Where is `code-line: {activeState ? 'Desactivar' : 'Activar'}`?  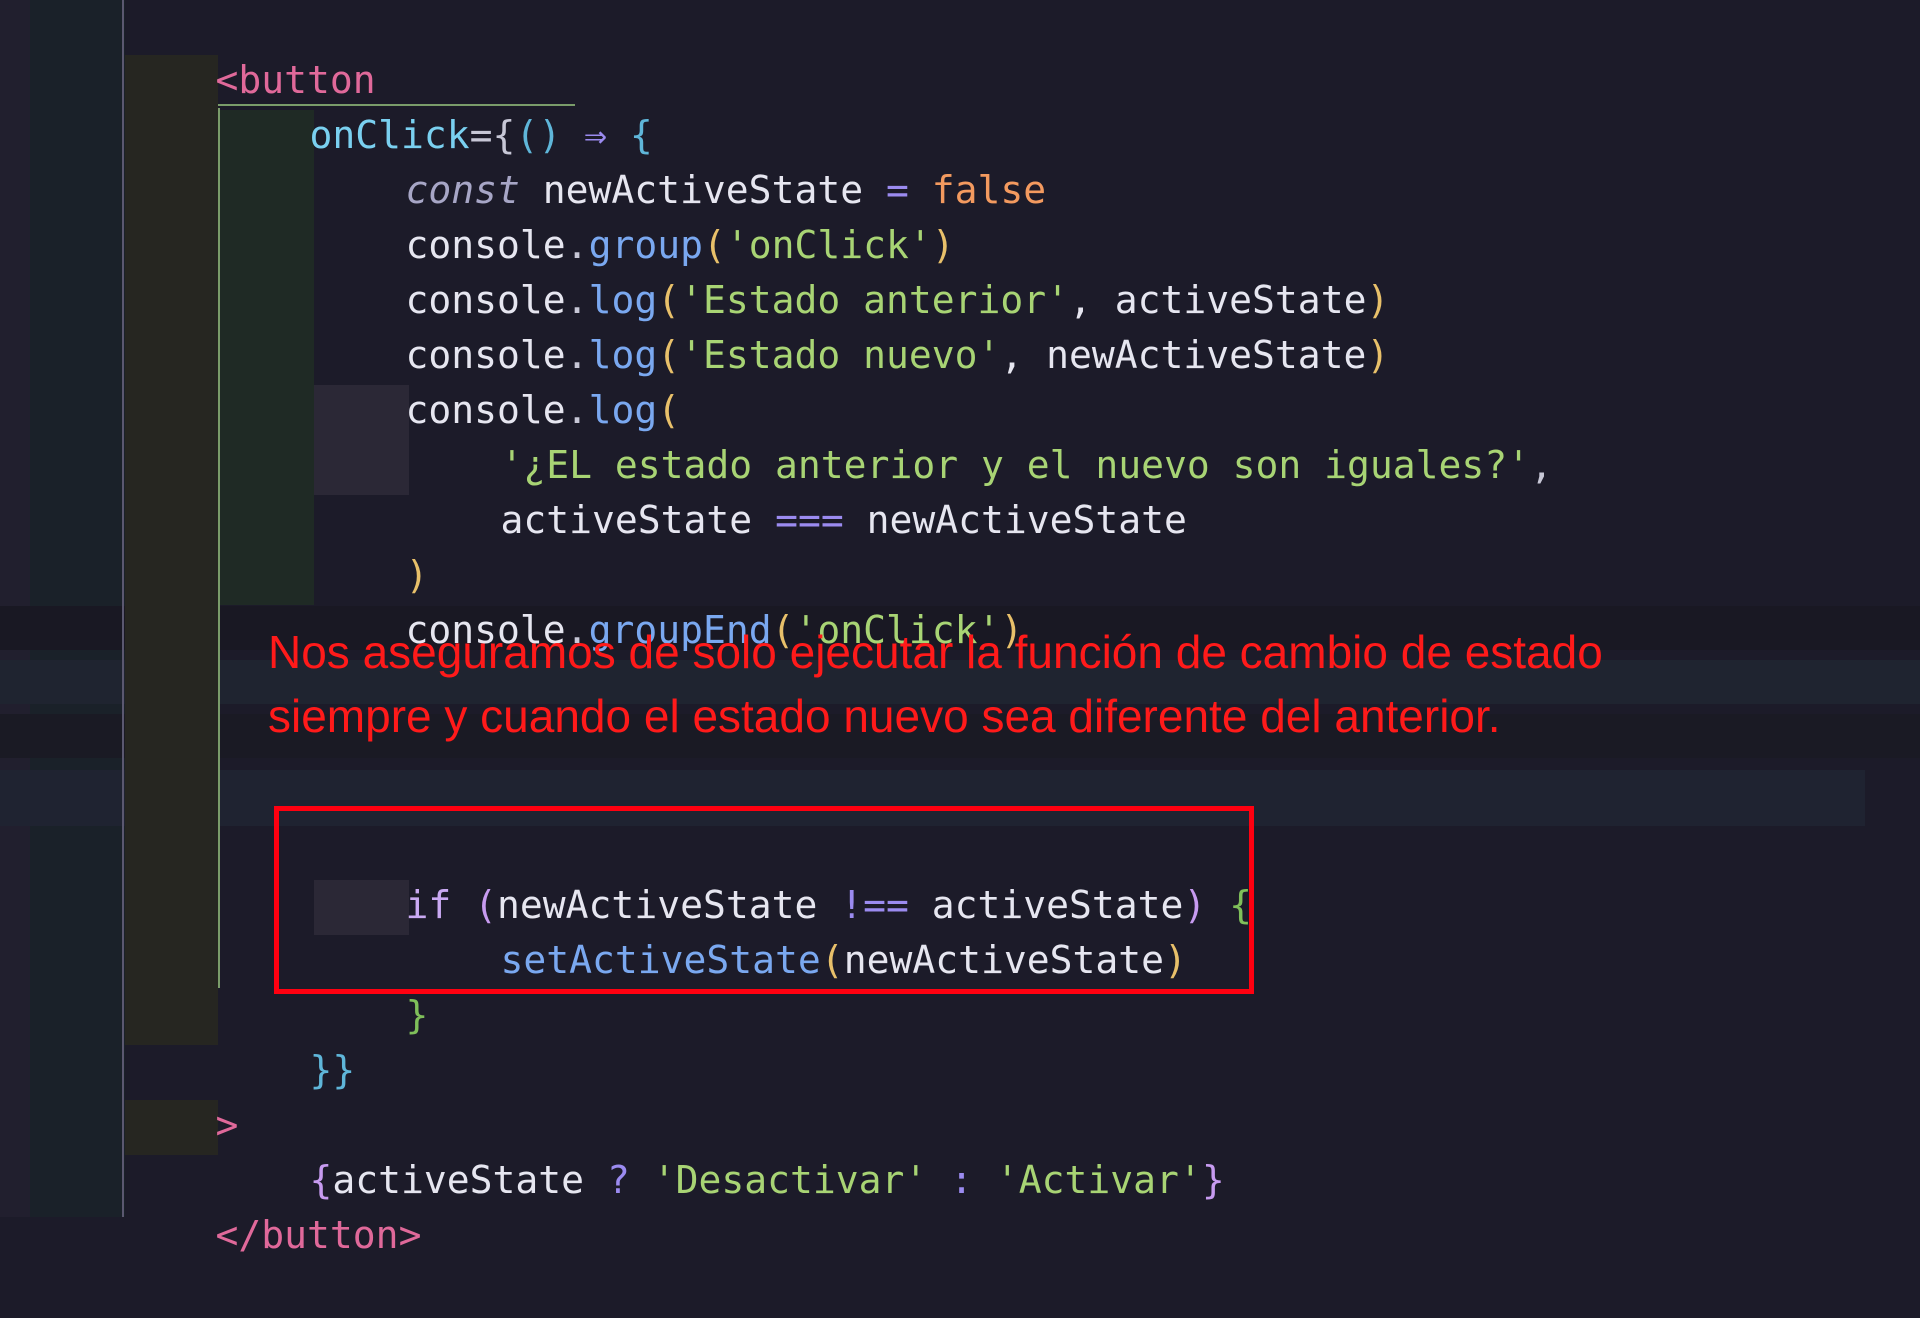 code-line: {activeState ? 'Desactivar' : 'Activar'} is located at coordinates (721, 1150).